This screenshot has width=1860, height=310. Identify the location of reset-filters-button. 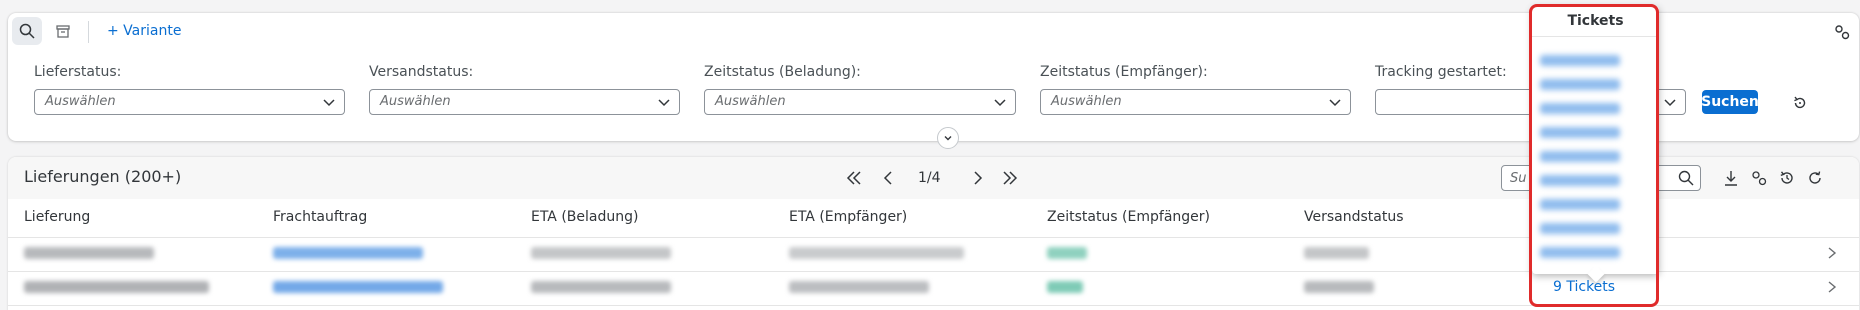
(1800, 103).